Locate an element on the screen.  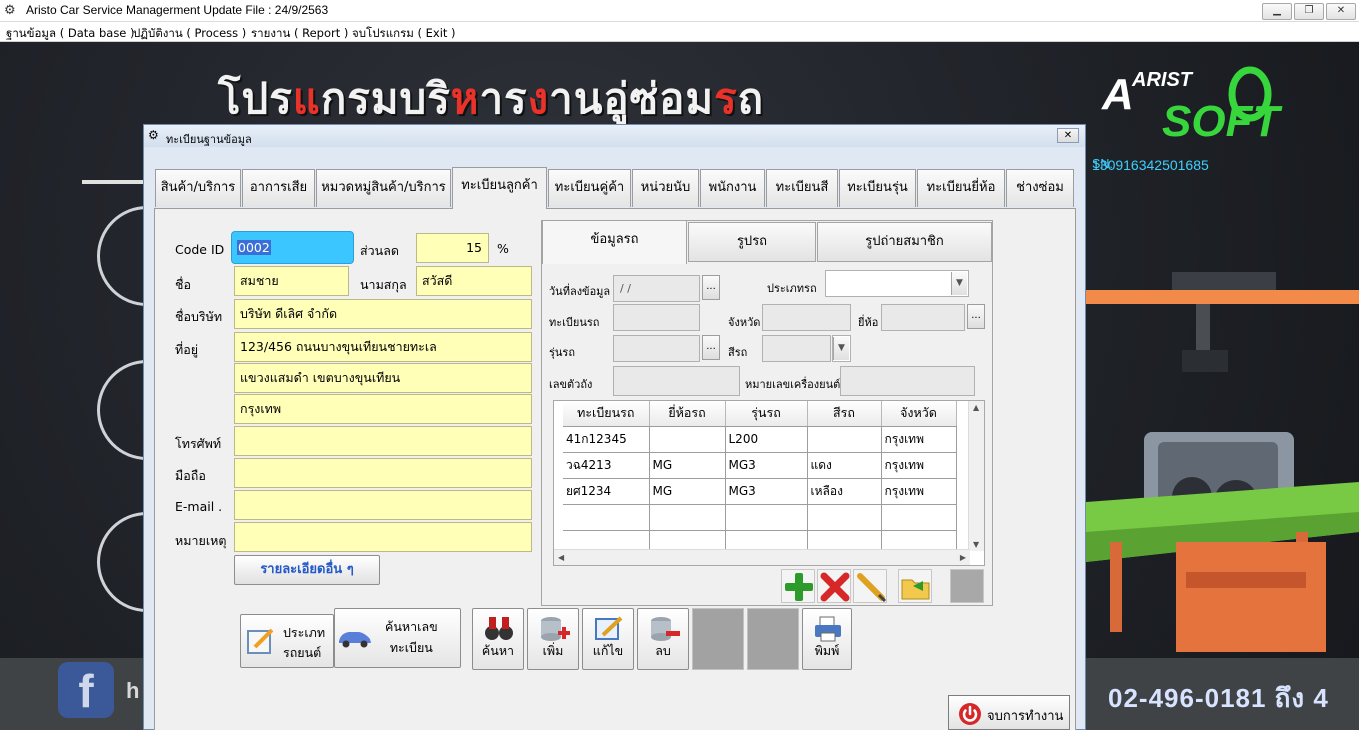
table-cell: 41ก12345 is located at coordinates (606, 439).